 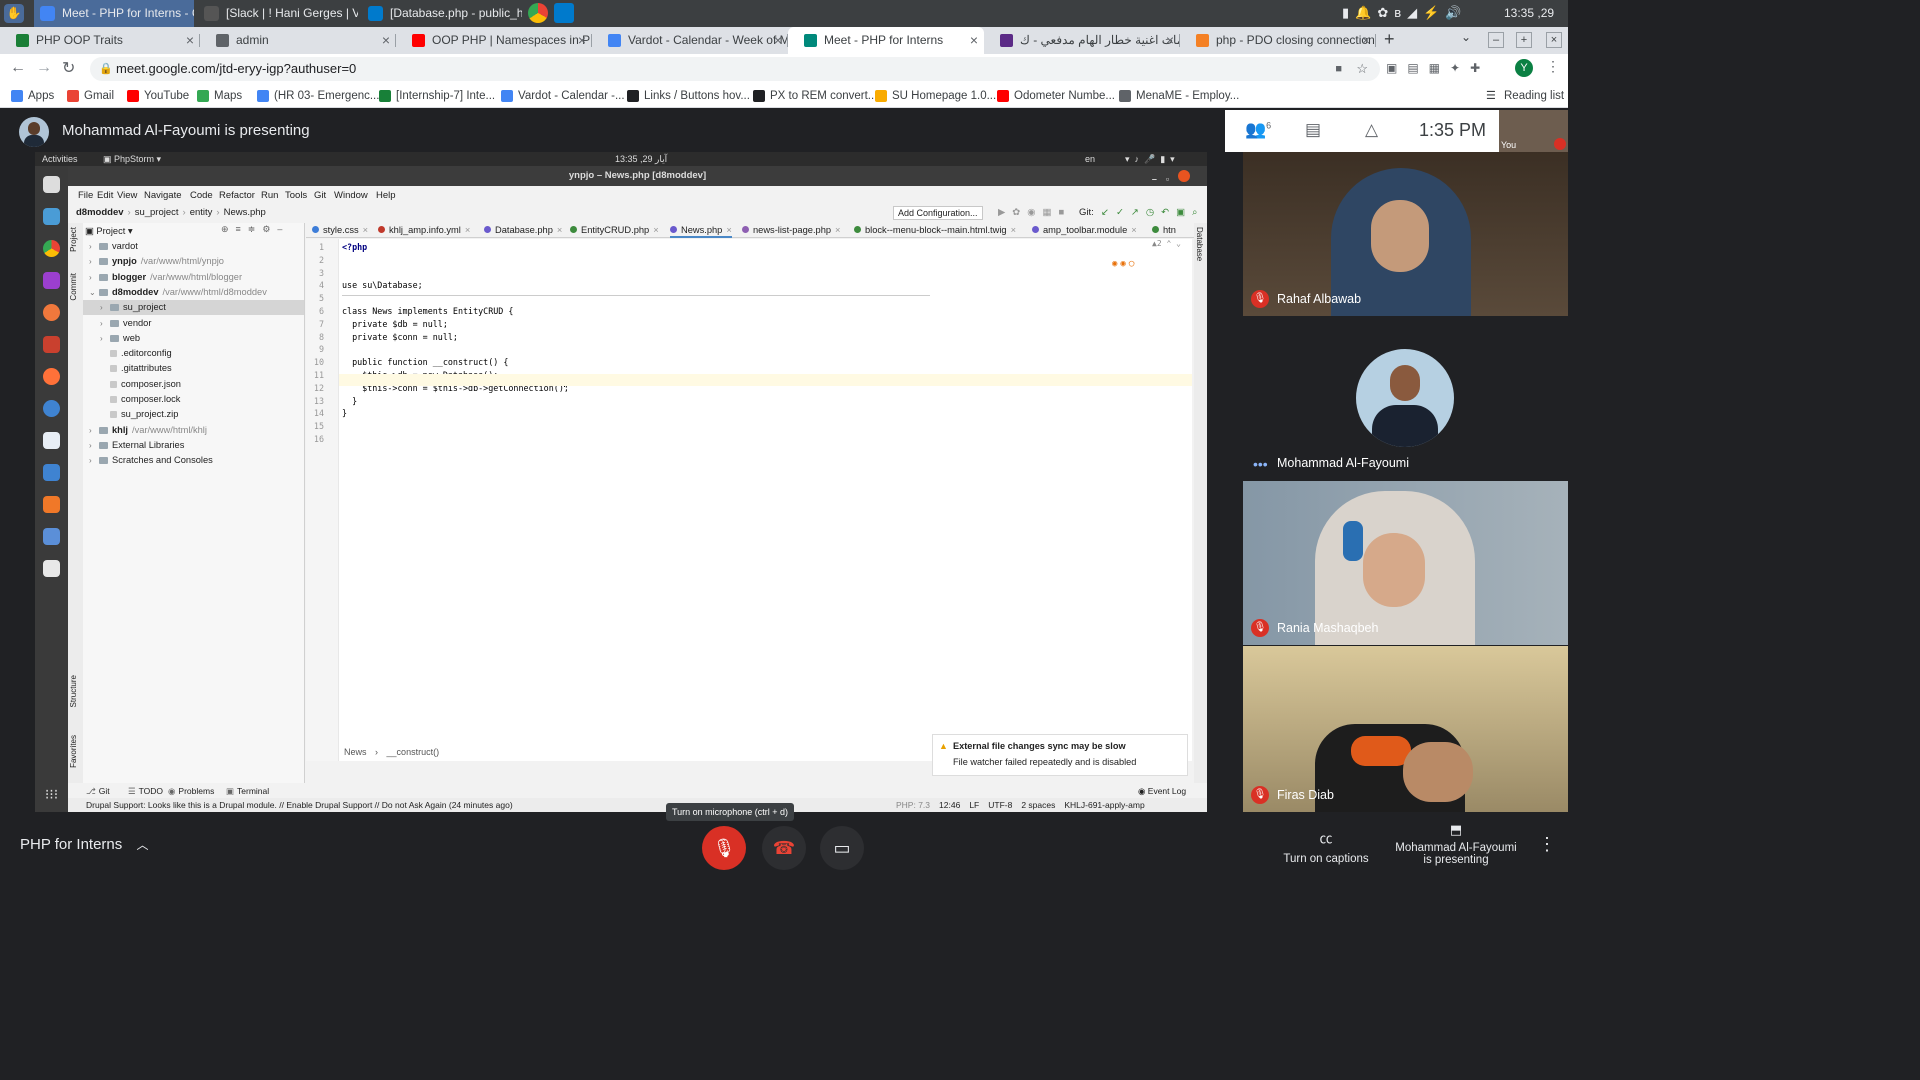 I want to click on status-bar-item: 2 spaces, so click(x=1038, y=805).